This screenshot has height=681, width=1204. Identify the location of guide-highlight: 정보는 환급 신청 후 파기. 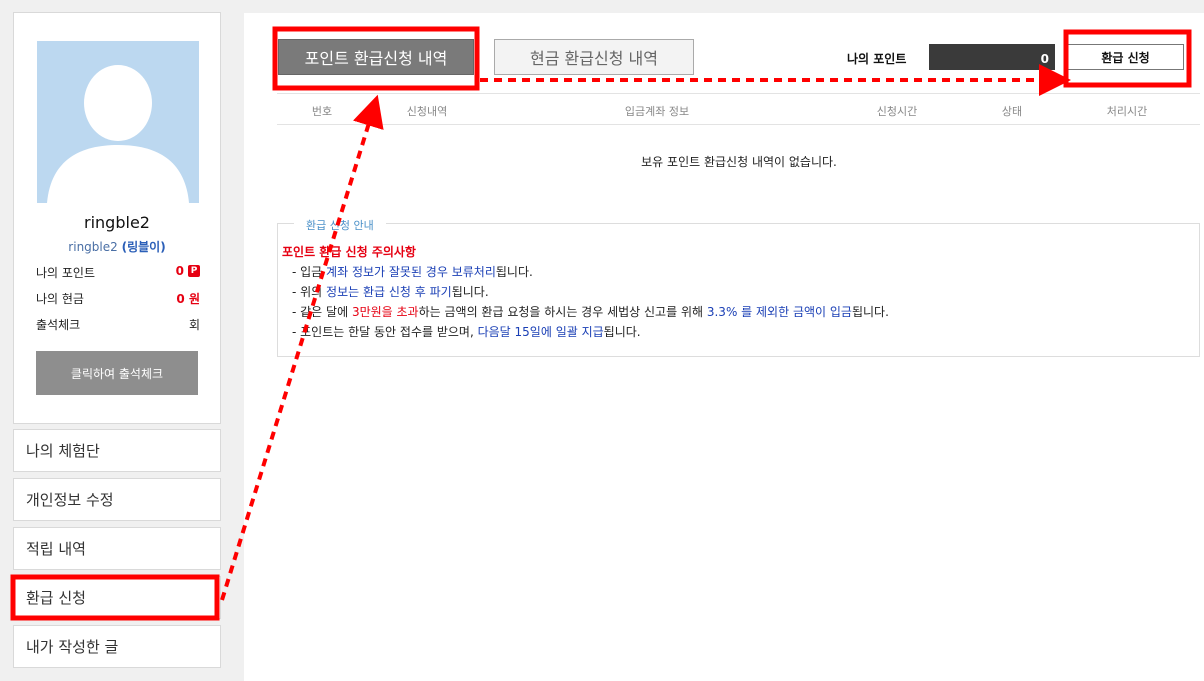
(389, 292).